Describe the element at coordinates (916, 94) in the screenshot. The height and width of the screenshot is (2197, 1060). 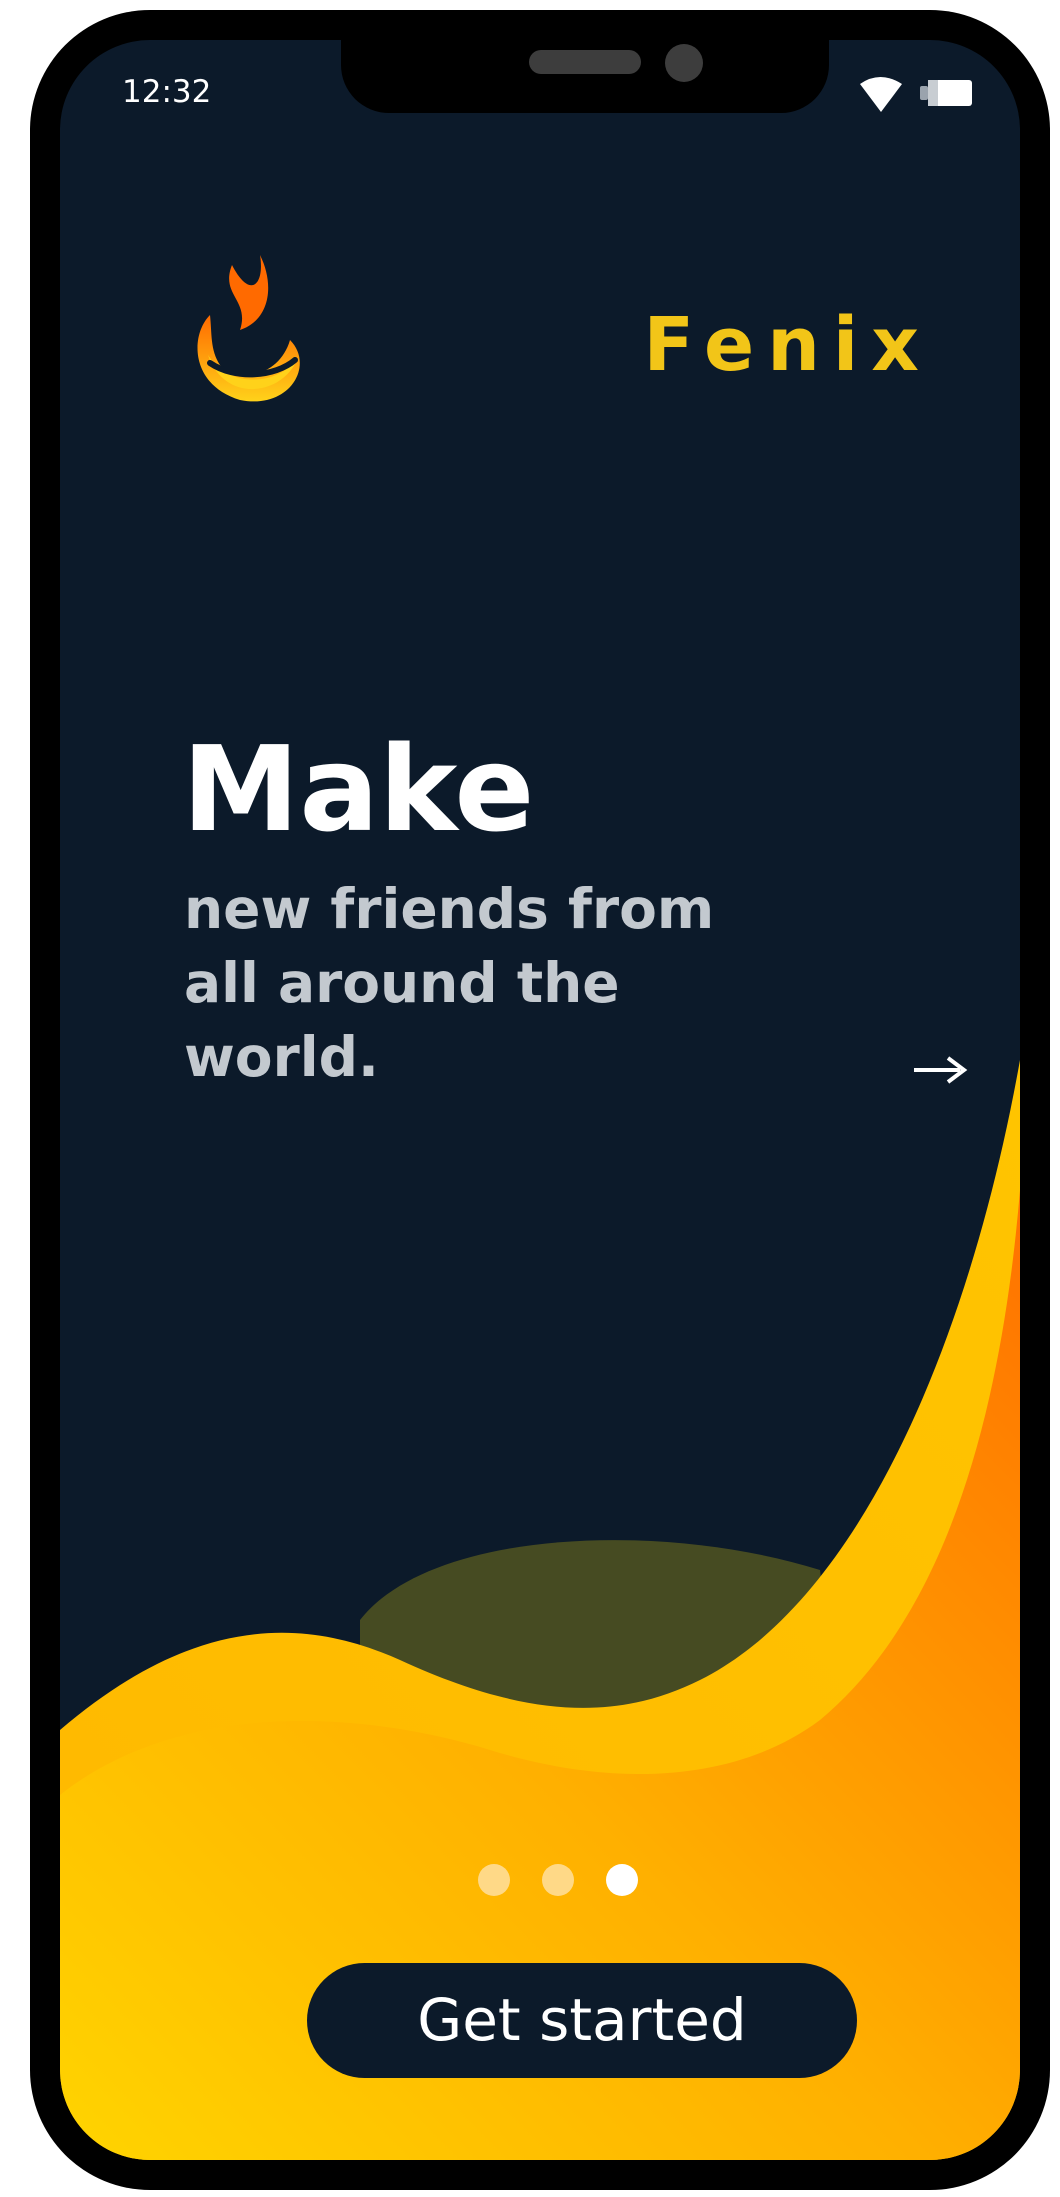
I see `status-icons` at that location.